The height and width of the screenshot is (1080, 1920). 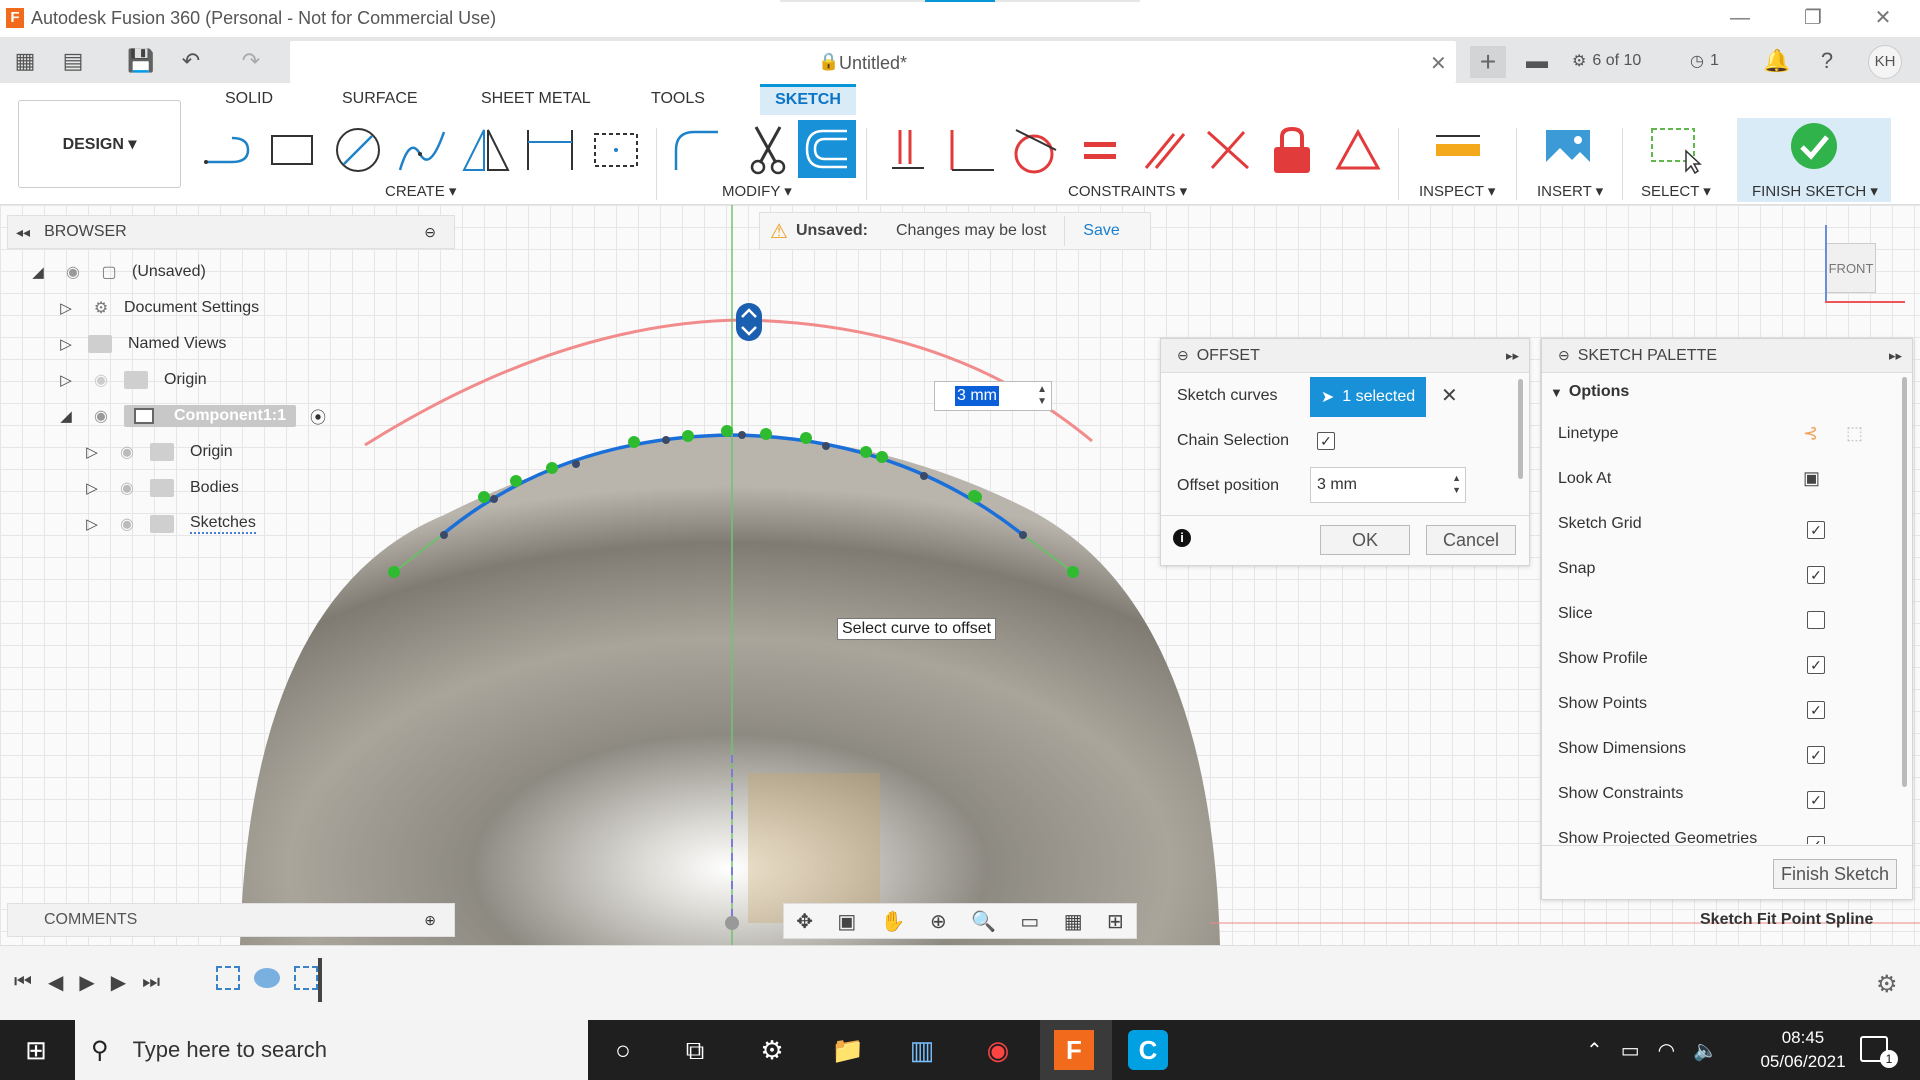 I want to click on select-box-icon, so click(x=1675, y=150).